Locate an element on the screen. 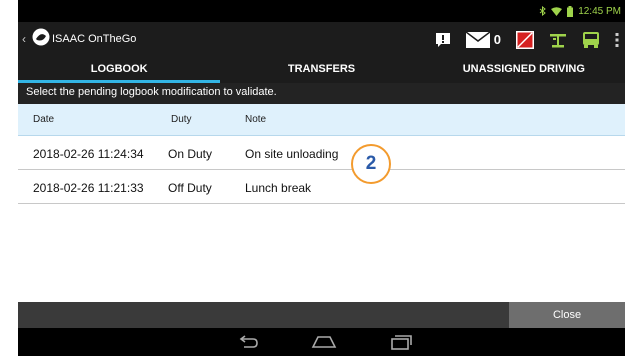 Image resolution: width=631 pixels, height=356 pixels. column-header-duty: Duty is located at coordinates (181, 119).